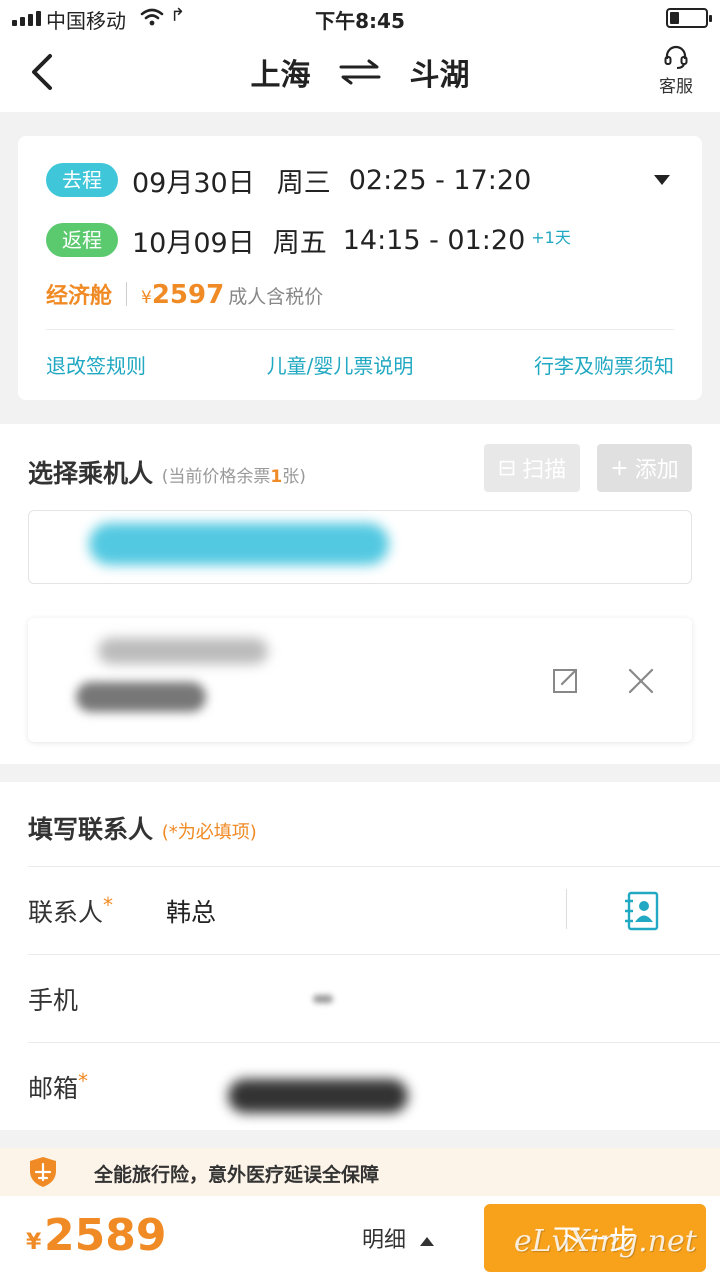 This screenshot has height=1280, width=720. I want to click on contact-name-field: 韩总, so click(191, 911).